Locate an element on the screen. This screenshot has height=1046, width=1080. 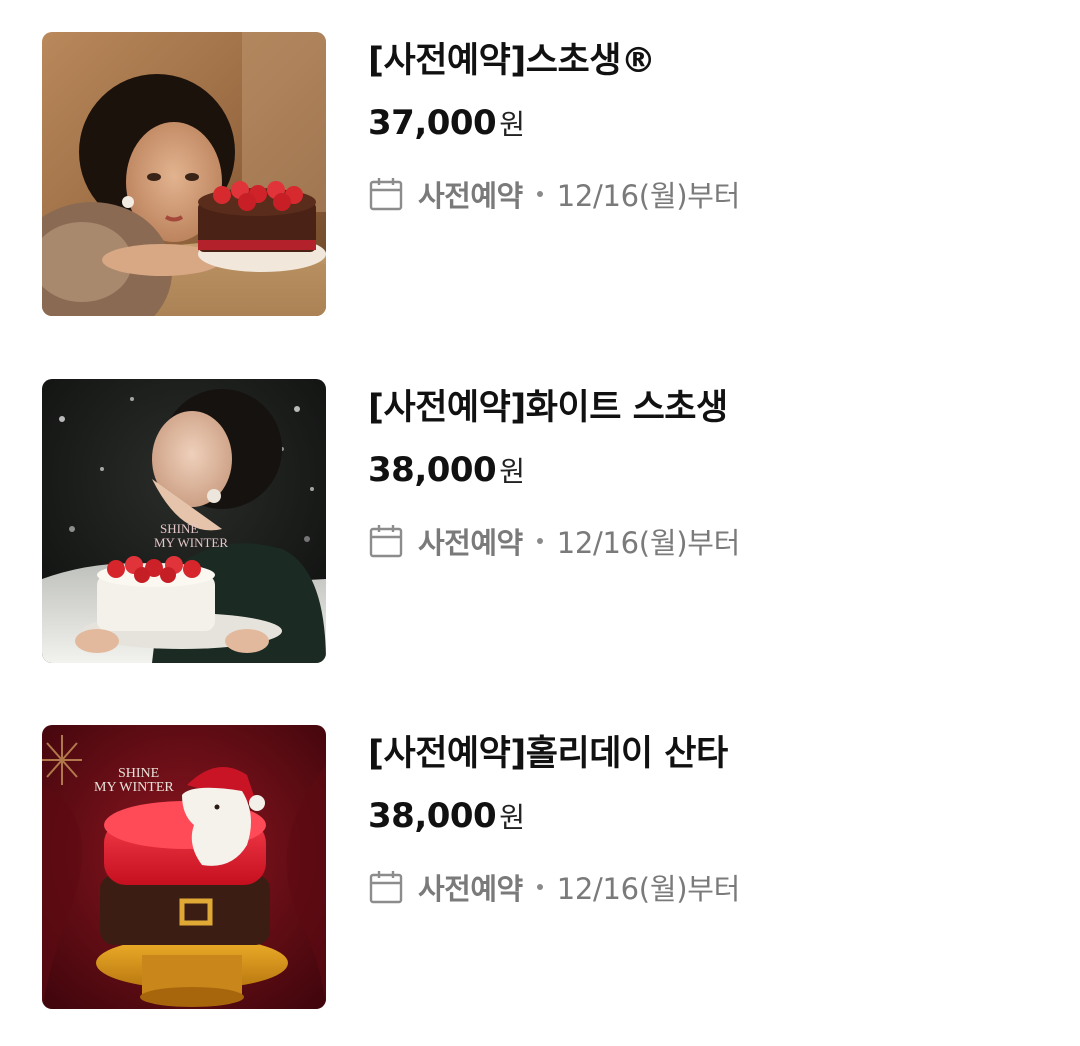
product-price: 37,000 원 is located at coordinates (446, 126).